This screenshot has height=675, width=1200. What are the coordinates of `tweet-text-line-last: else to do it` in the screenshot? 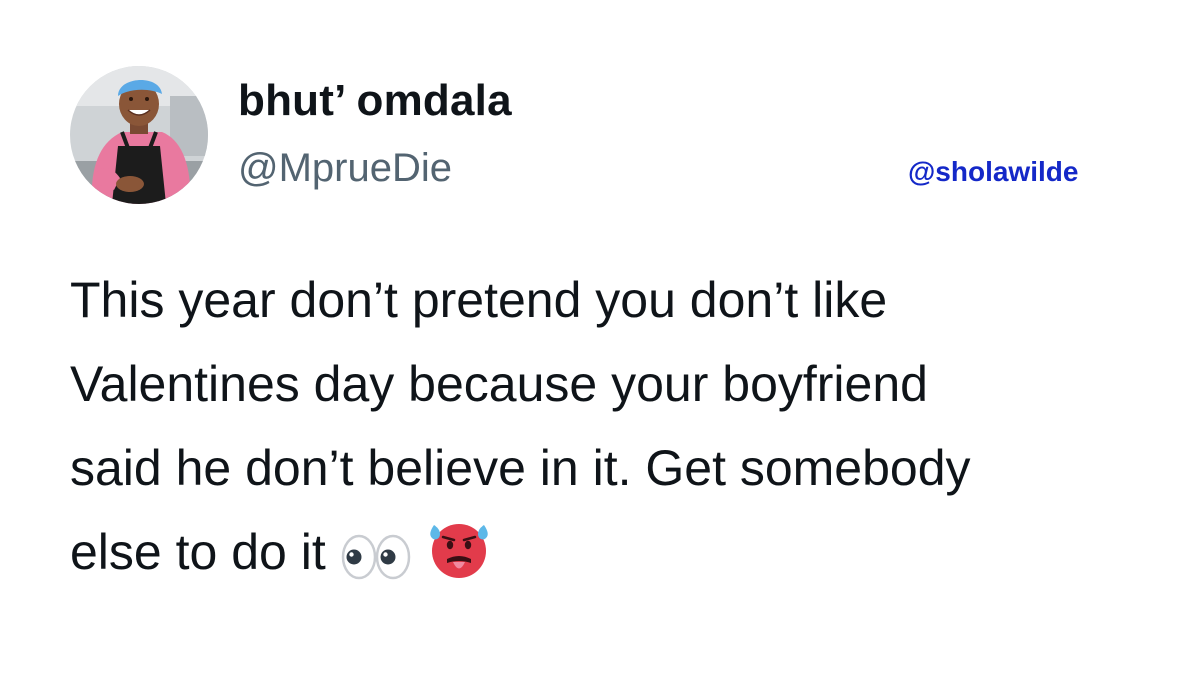 It's located at (620, 552).